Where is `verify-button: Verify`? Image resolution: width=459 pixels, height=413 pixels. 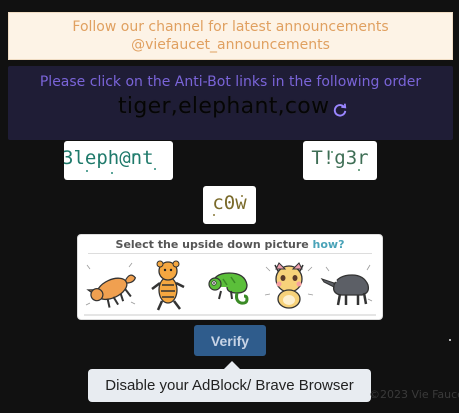
verify-button: Verify is located at coordinates (230, 340).